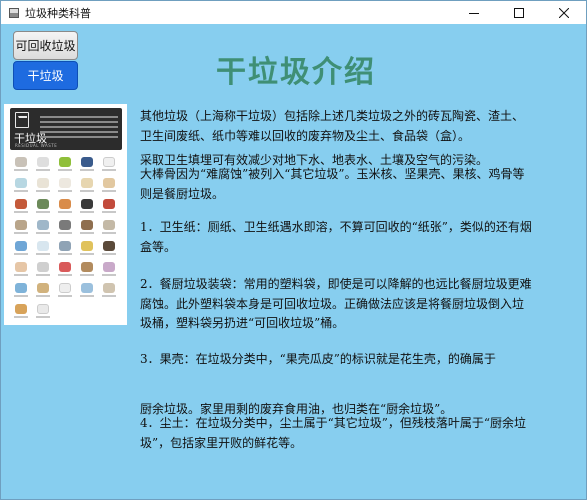  I want to click on maximize-button, so click(518, 12).